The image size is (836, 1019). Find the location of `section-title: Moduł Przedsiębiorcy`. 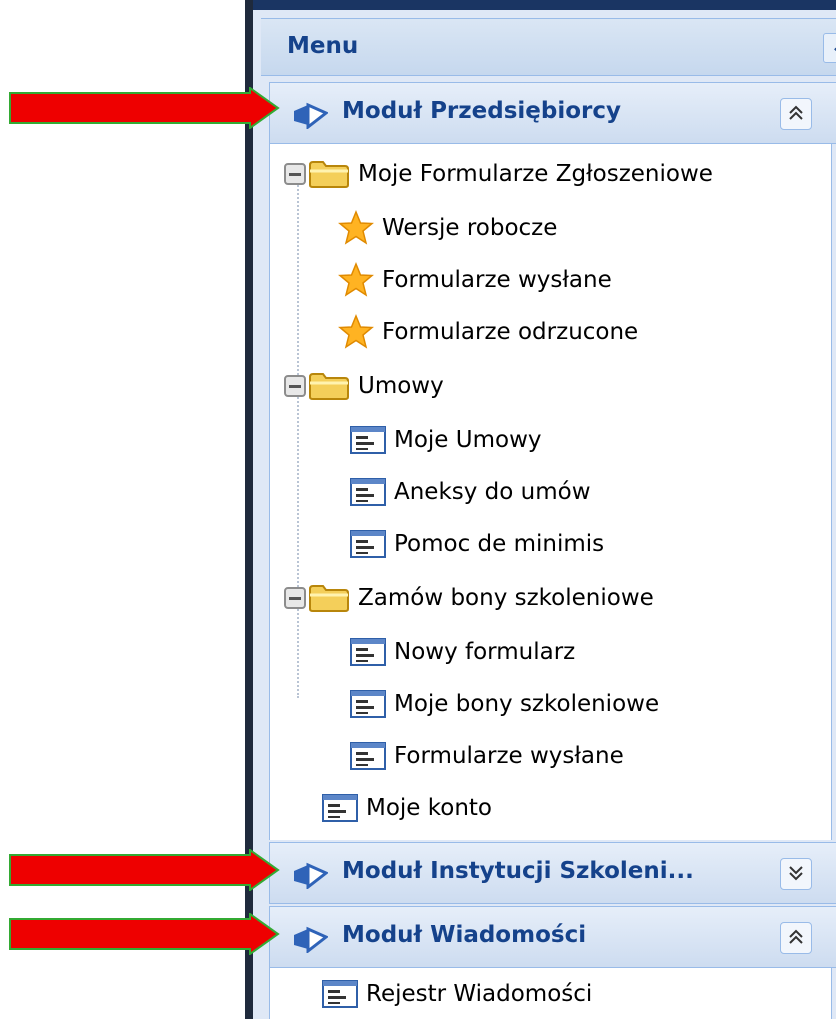

section-title: Moduł Przedsiębiorcy is located at coordinates (482, 111).